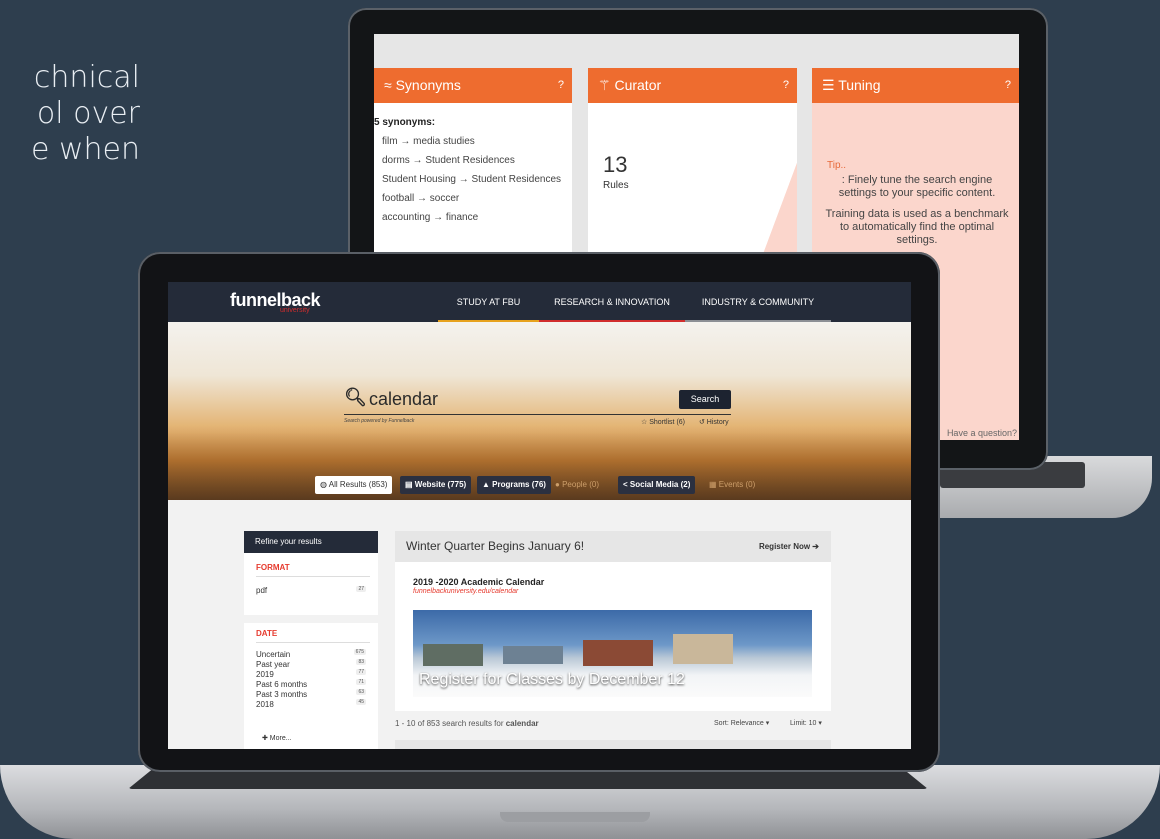  I want to click on tab-label: People (0), so click(580, 484).